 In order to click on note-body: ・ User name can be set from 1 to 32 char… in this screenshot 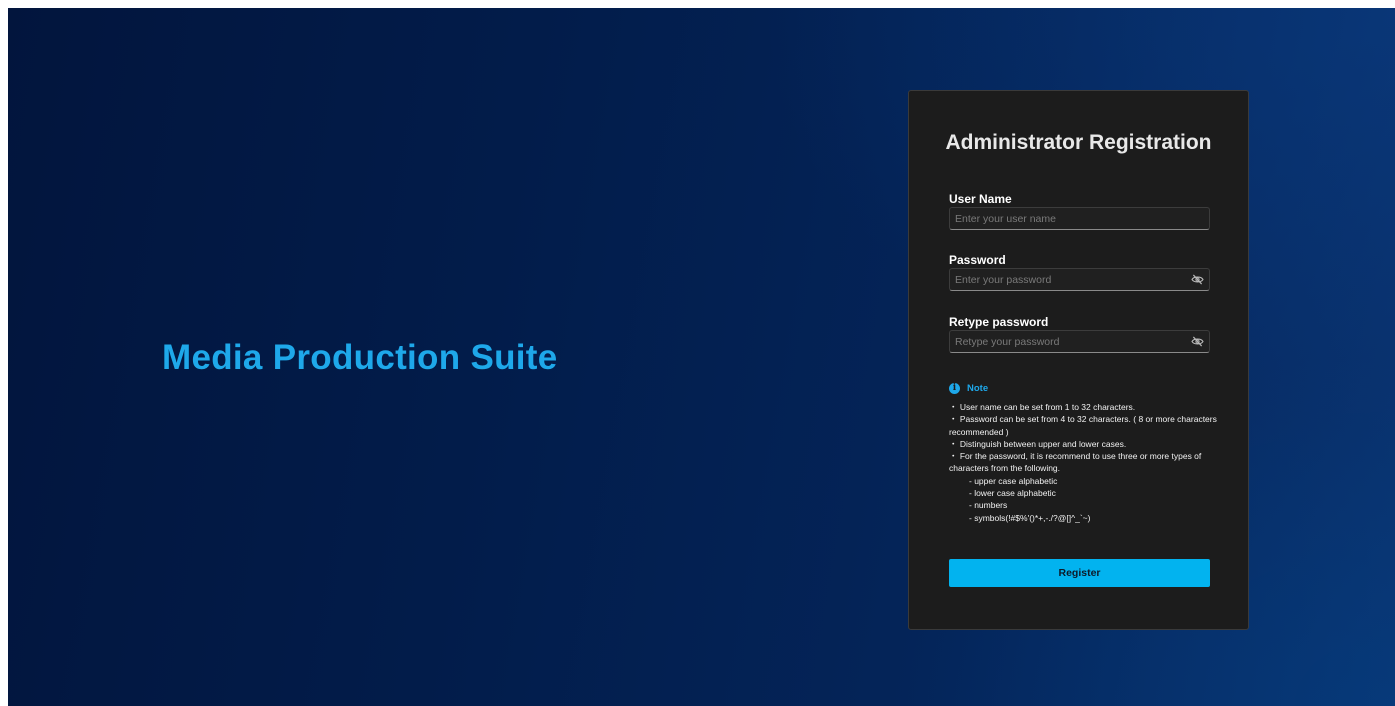, I will do `click(1084, 462)`.